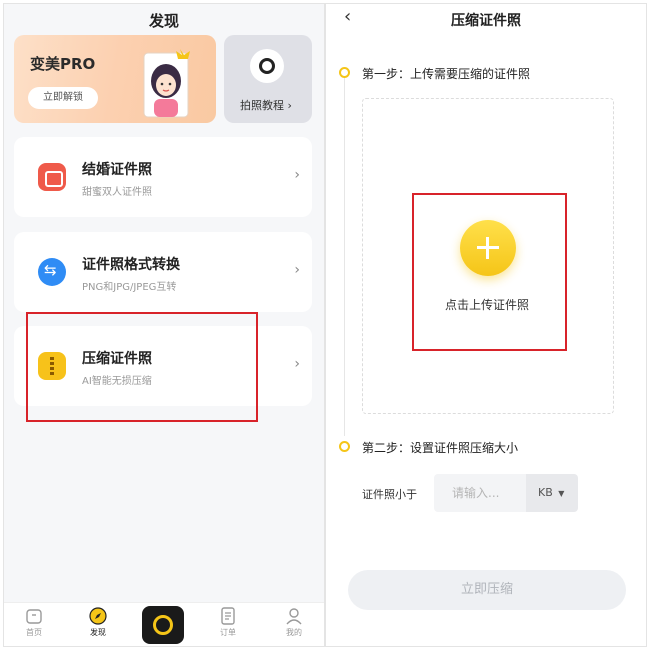  Describe the element at coordinates (486, 21) in the screenshot. I see `page-title: 压缩证件照` at that location.